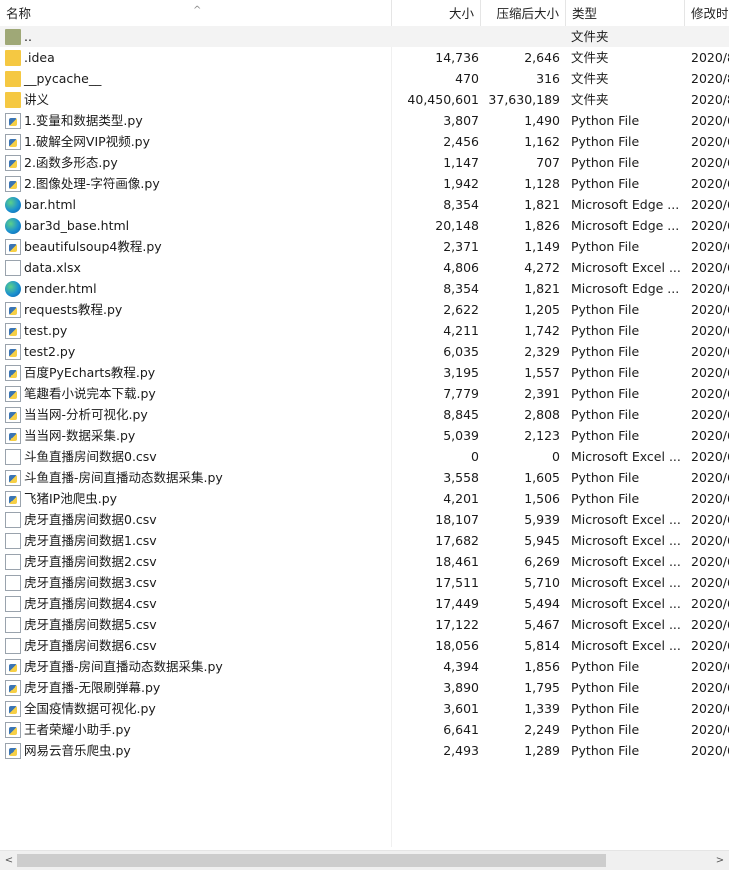 This screenshot has height=870, width=729. I want to click on file-row: .idea 14,736 2,646 文件夹 2020/8, so click(364, 57).